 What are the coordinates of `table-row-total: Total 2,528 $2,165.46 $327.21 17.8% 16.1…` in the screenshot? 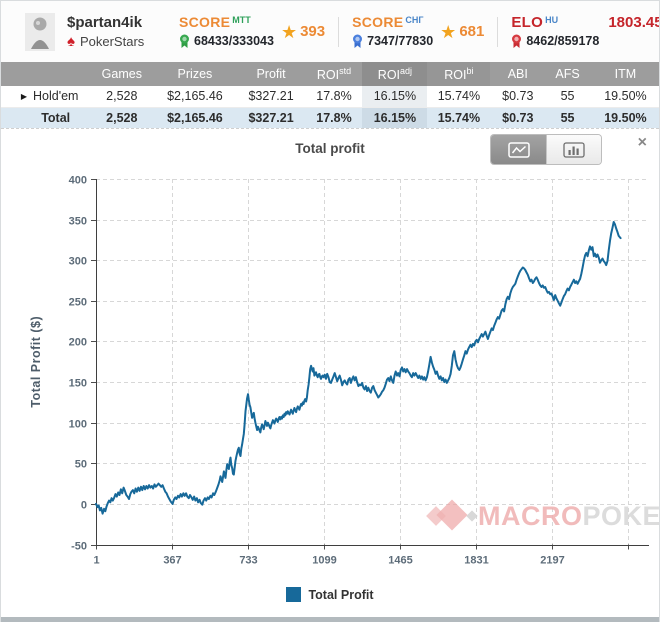 It's located at (330, 117).